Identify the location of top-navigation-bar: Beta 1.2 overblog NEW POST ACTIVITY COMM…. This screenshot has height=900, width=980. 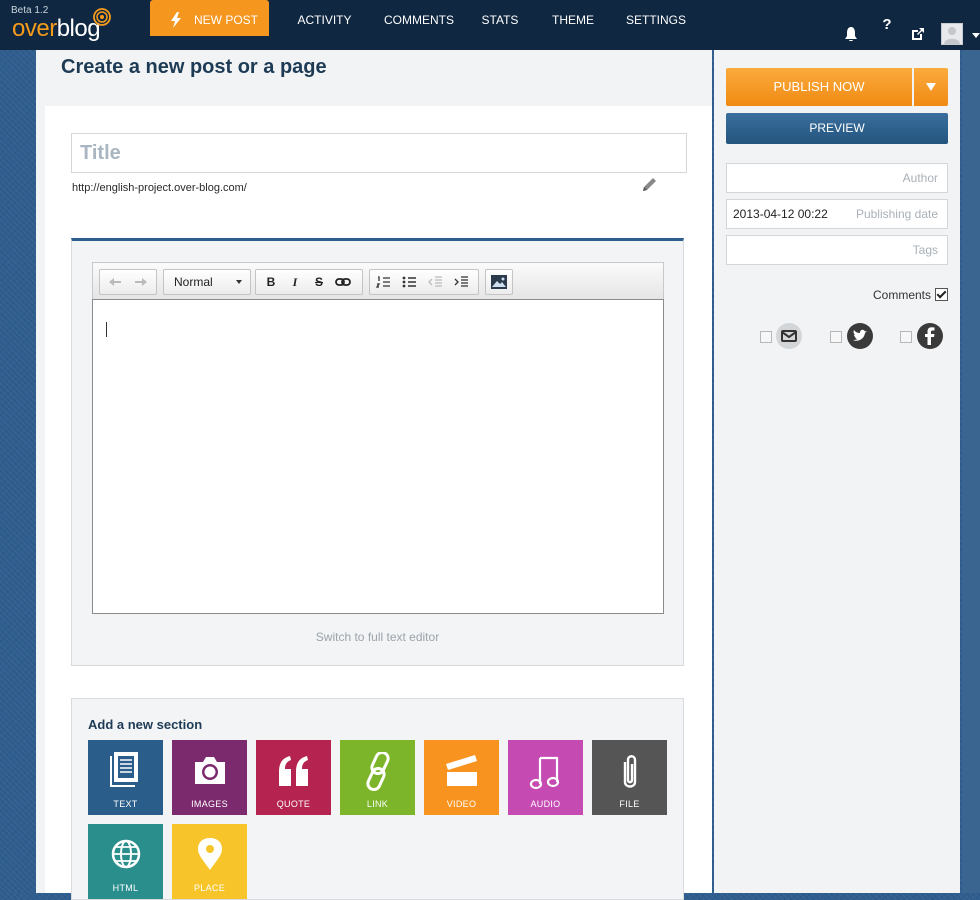
(490, 25).